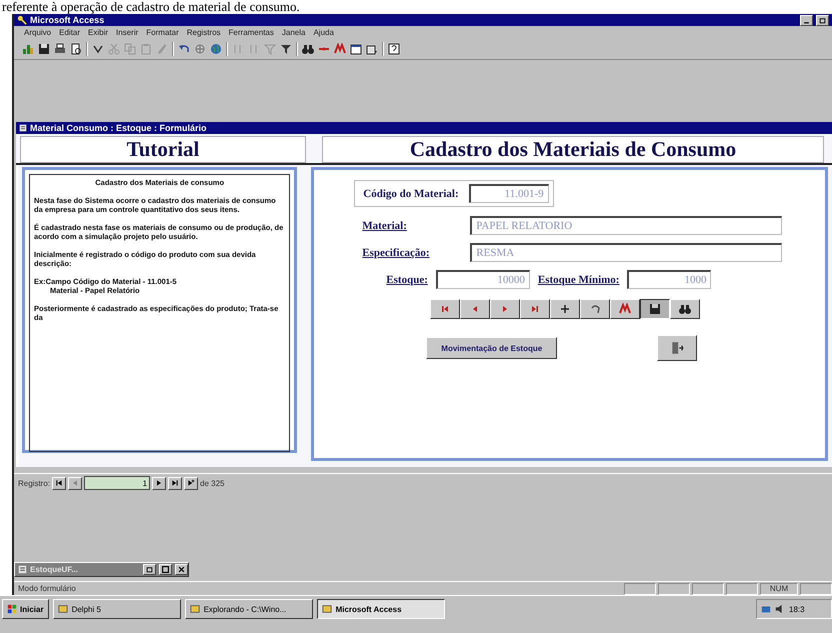 This screenshot has width=832, height=633. What do you see at coordinates (38, 32) in the screenshot?
I see `menu-item: Arquivo` at bounding box center [38, 32].